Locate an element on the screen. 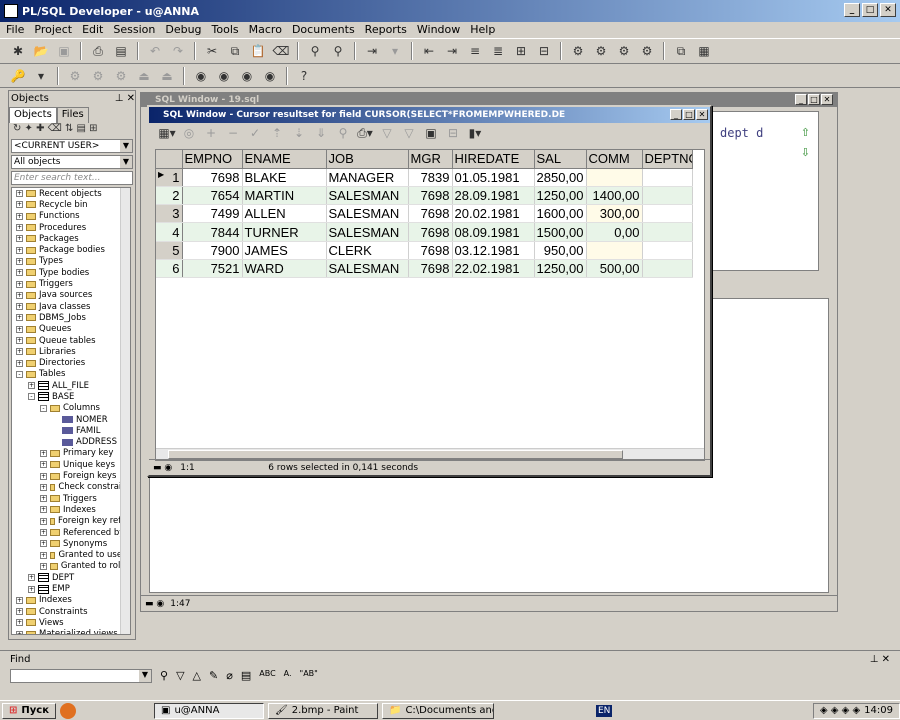 This screenshot has width=900, height=720. column-header: COMM is located at coordinates (614, 159).